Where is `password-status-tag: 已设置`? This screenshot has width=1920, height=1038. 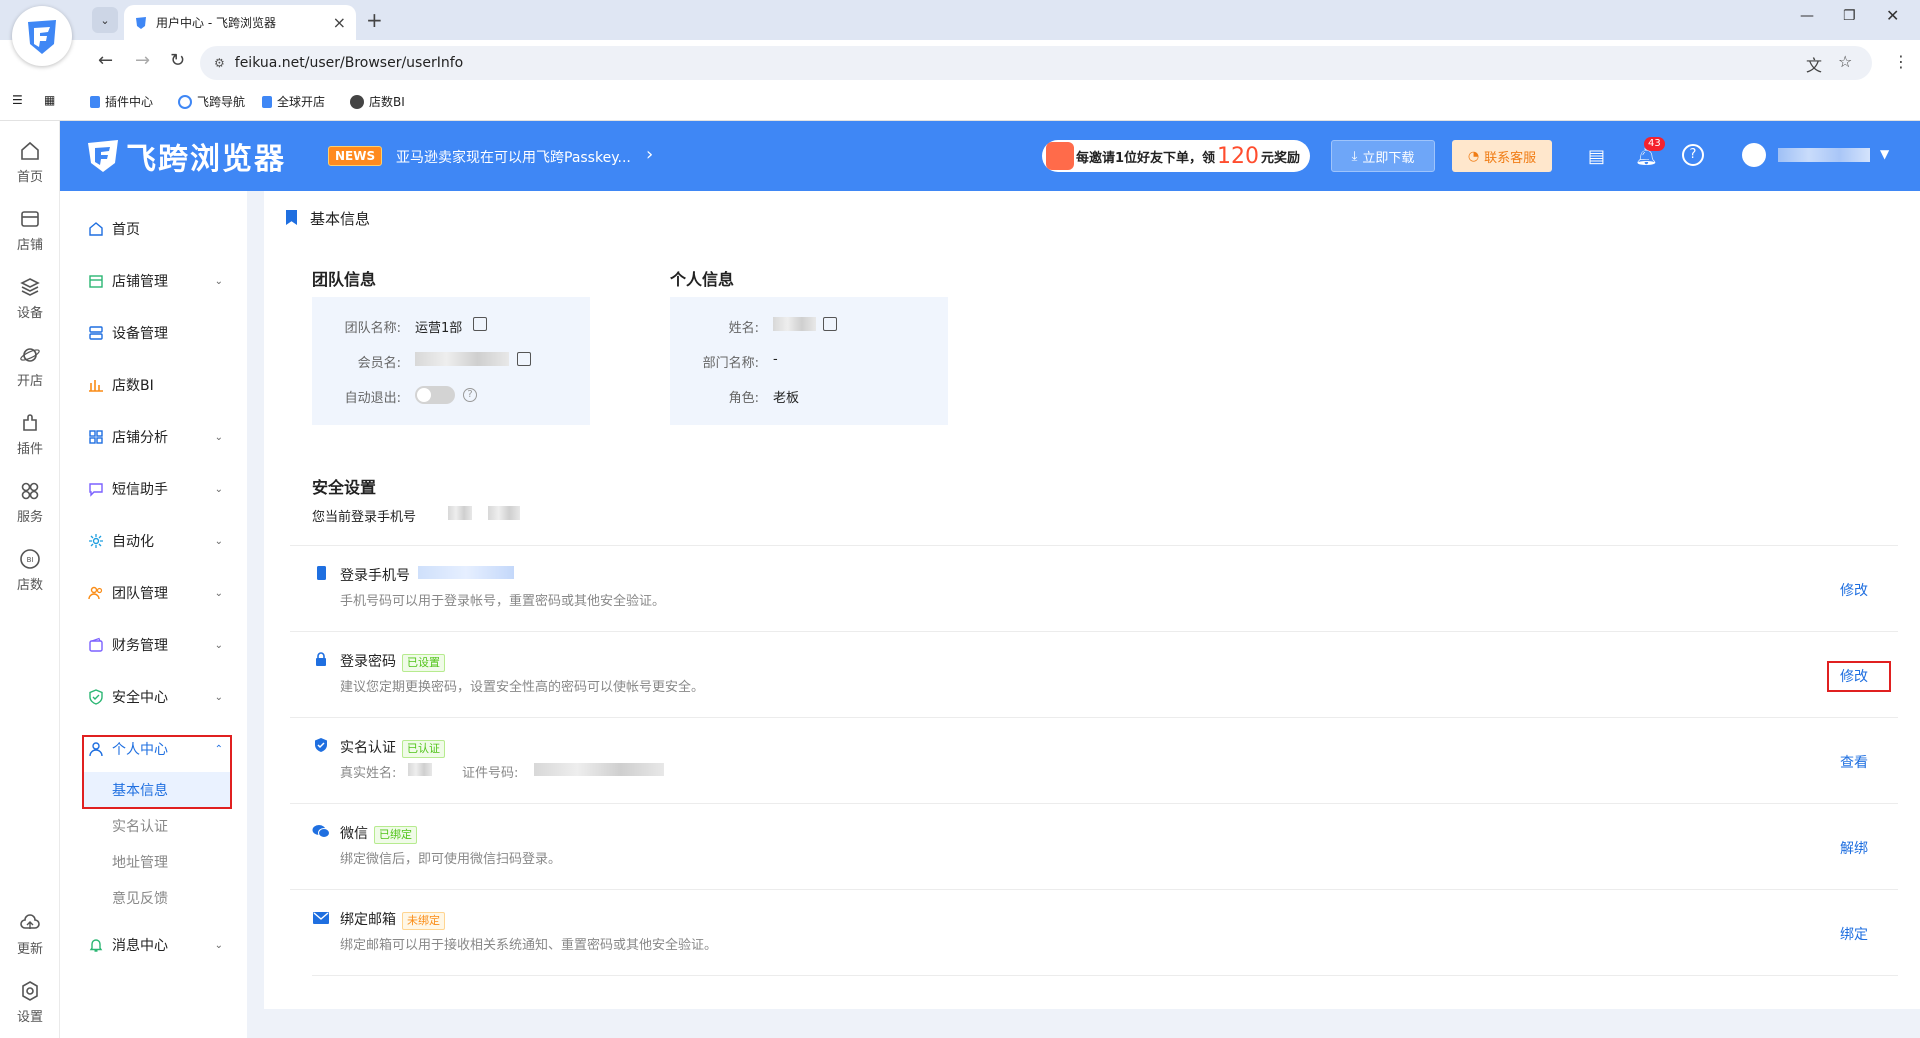 password-status-tag: 已设置 is located at coordinates (423, 663).